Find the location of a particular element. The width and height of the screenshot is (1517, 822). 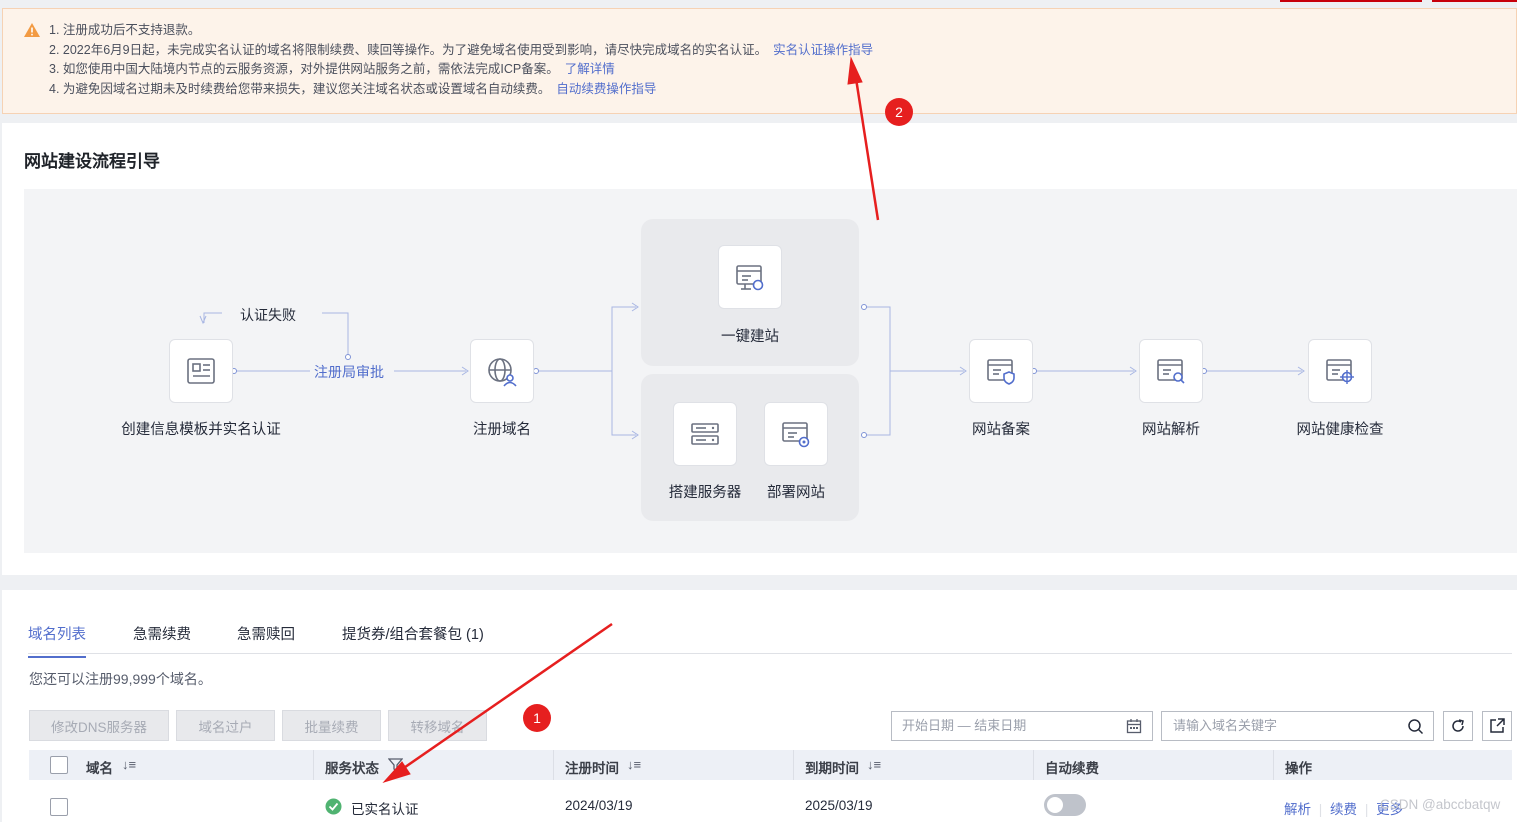

step-register-domain is located at coordinates (502, 371).